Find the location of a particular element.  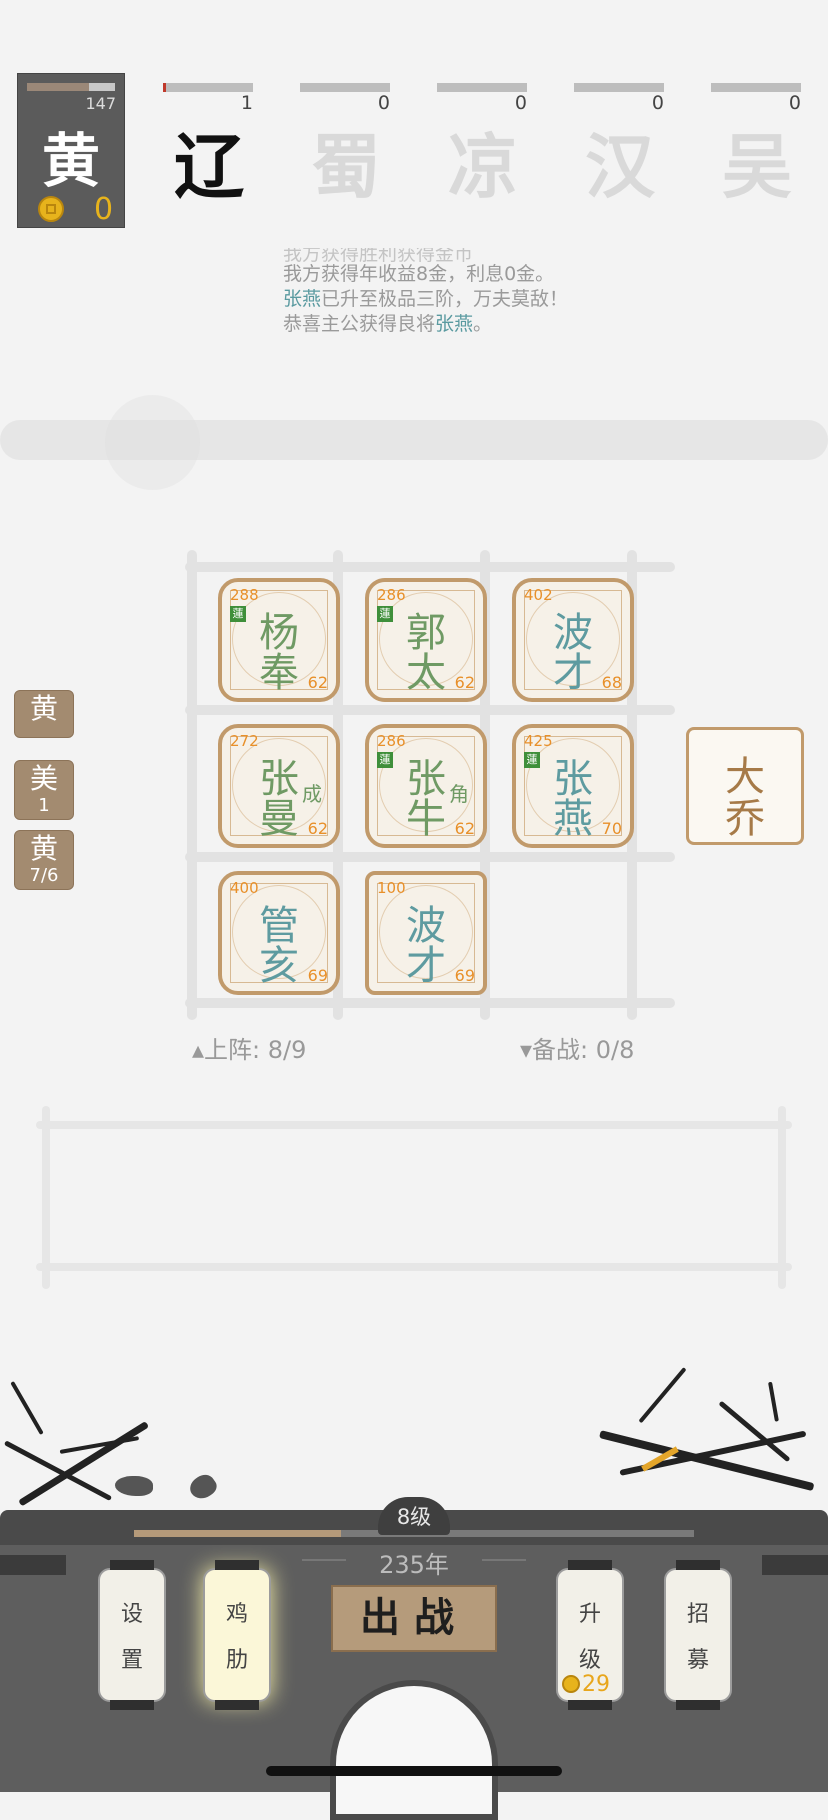

home-indicator is located at coordinates (414, 1771).